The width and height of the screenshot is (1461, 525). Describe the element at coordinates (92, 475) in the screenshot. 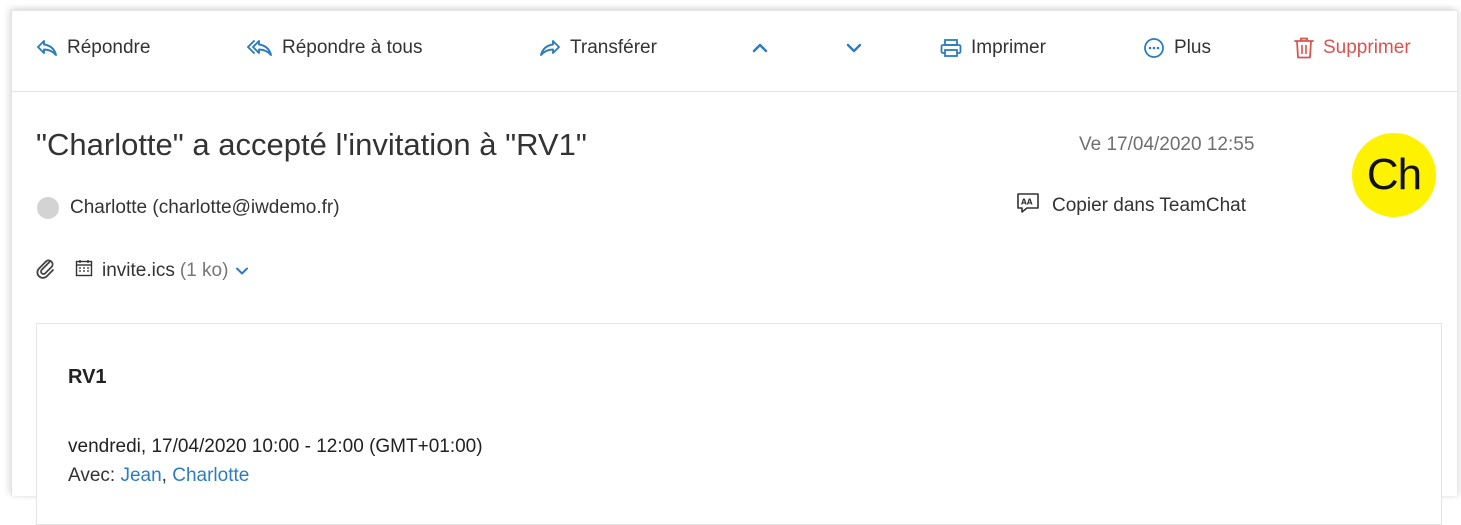

I see `attendees-label: Avec:` at that location.